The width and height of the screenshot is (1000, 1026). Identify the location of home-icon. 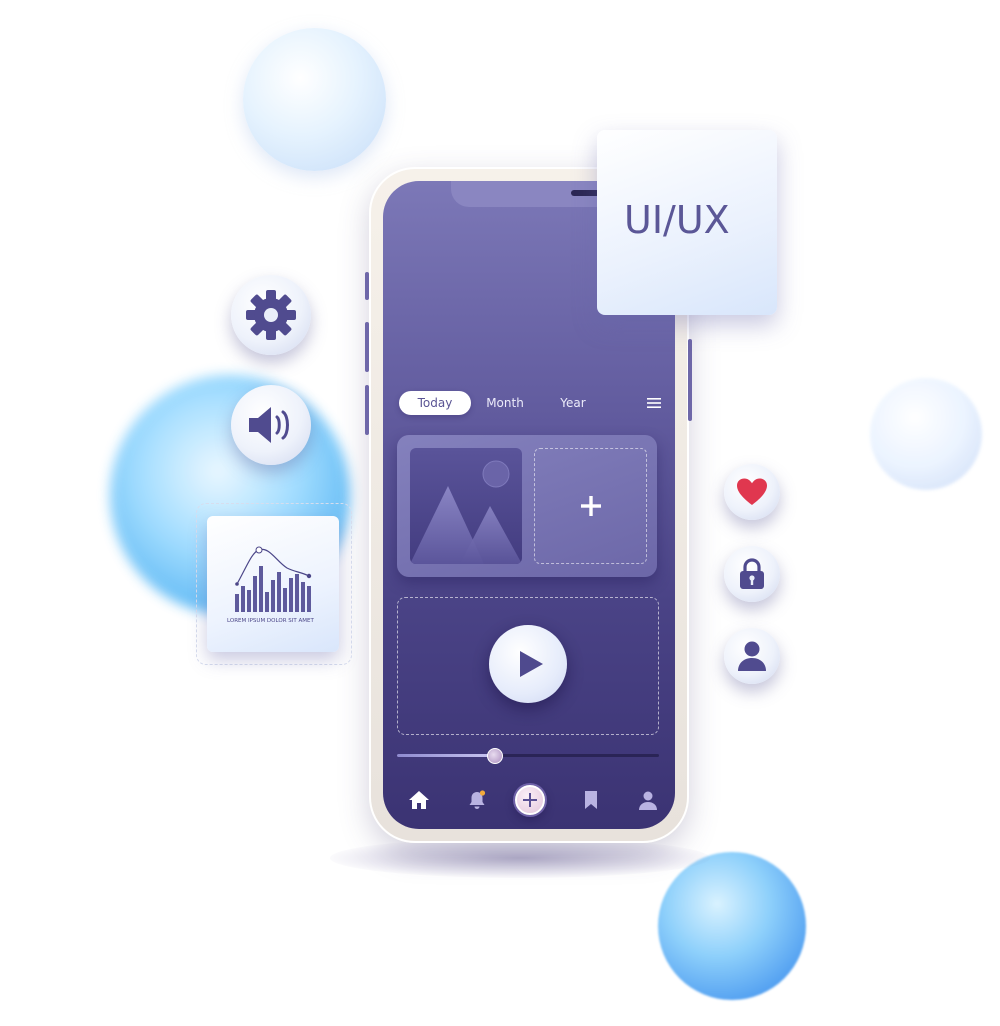
(419, 800).